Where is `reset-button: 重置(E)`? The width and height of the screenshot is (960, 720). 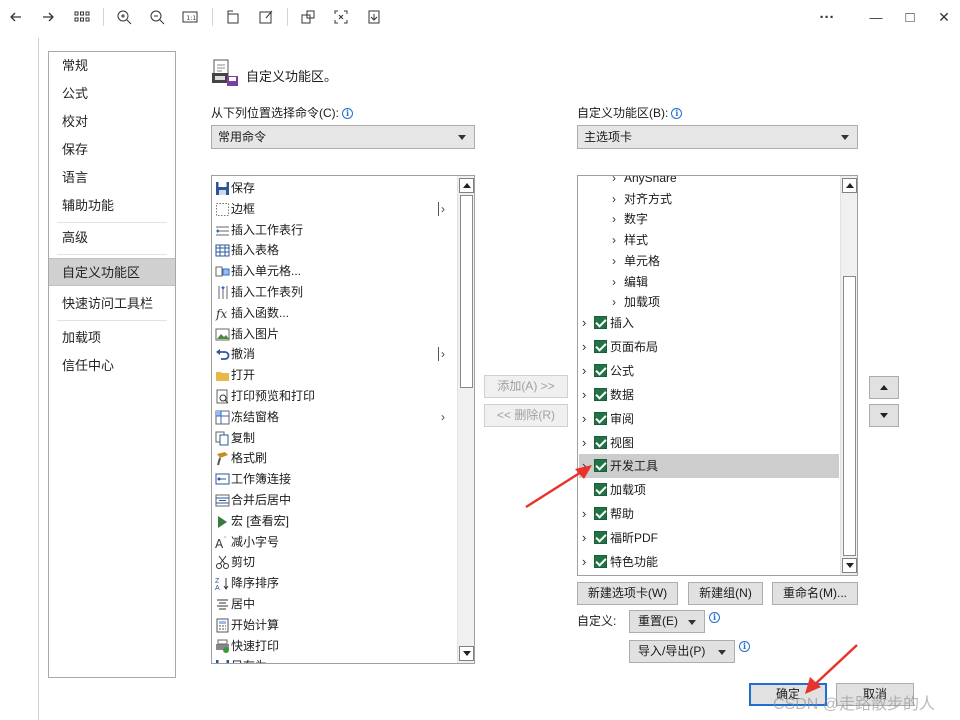
reset-button: 重置(E) is located at coordinates (667, 621).